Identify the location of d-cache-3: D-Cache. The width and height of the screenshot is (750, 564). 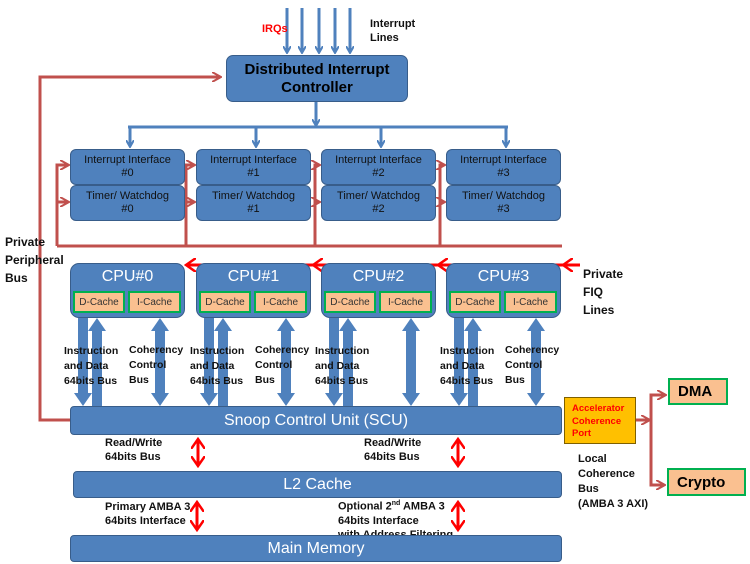
(475, 302).